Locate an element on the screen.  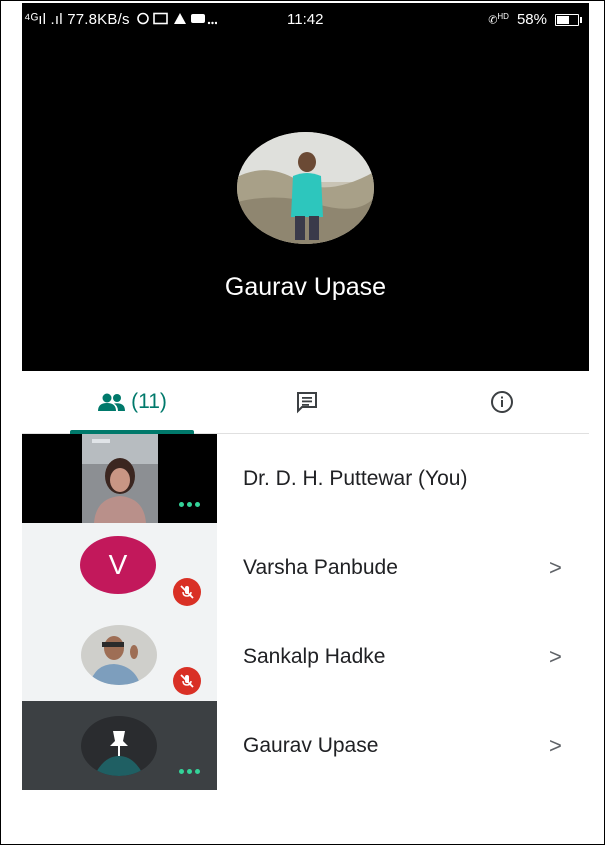
tab-people: (11) is located at coordinates (132, 402).